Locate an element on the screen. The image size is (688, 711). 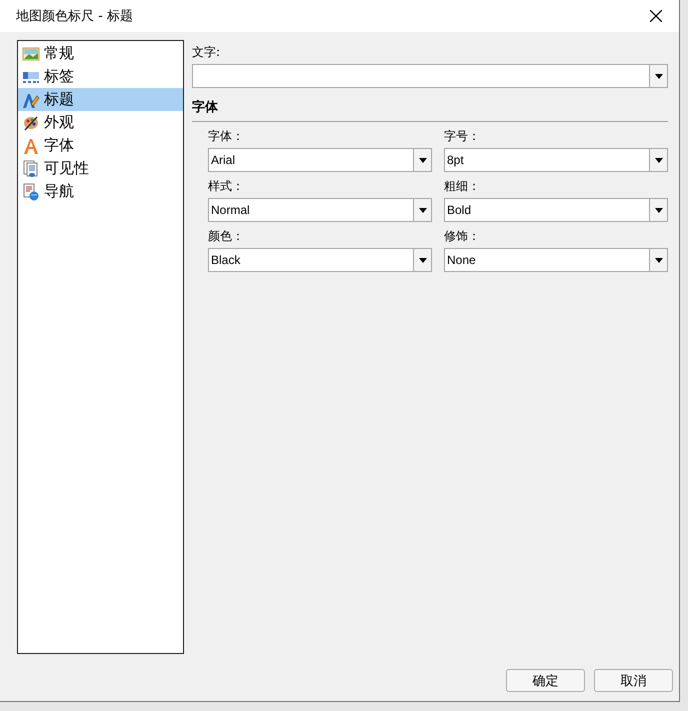
field-label: 字号： is located at coordinates (462, 136).